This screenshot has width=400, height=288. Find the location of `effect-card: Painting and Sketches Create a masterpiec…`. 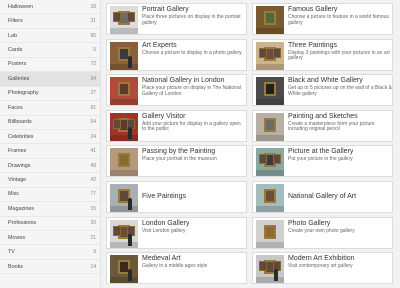

effect-card: Painting and Sketches Create a masterpiec… is located at coordinates (322, 125).